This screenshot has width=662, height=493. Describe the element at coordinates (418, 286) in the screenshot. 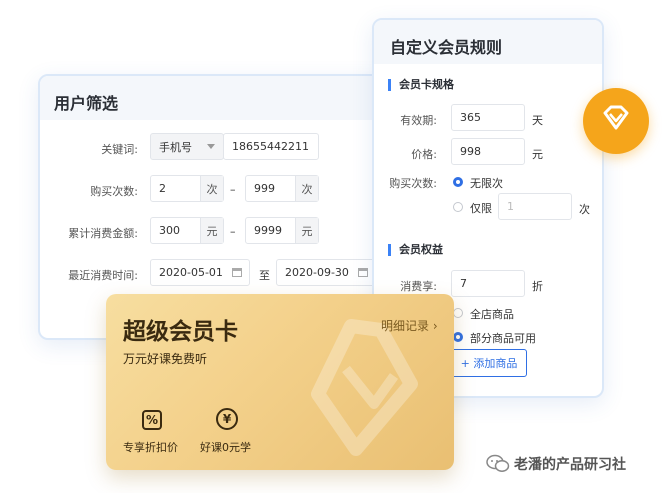

I see `discount-label: 消费享:` at that location.